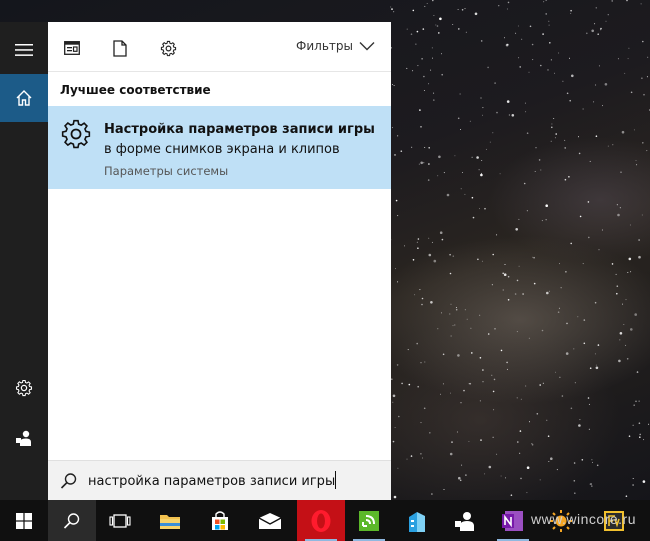 The height and width of the screenshot is (541, 650). What do you see at coordinates (24, 438) in the screenshot?
I see `user-button` at bounding box center [24, 438].